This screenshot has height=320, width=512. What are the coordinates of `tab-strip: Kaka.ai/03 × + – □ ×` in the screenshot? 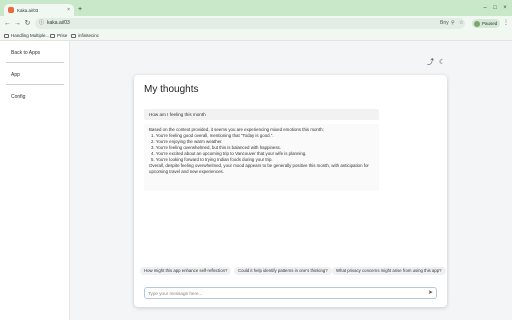 It's located at (256, 8).